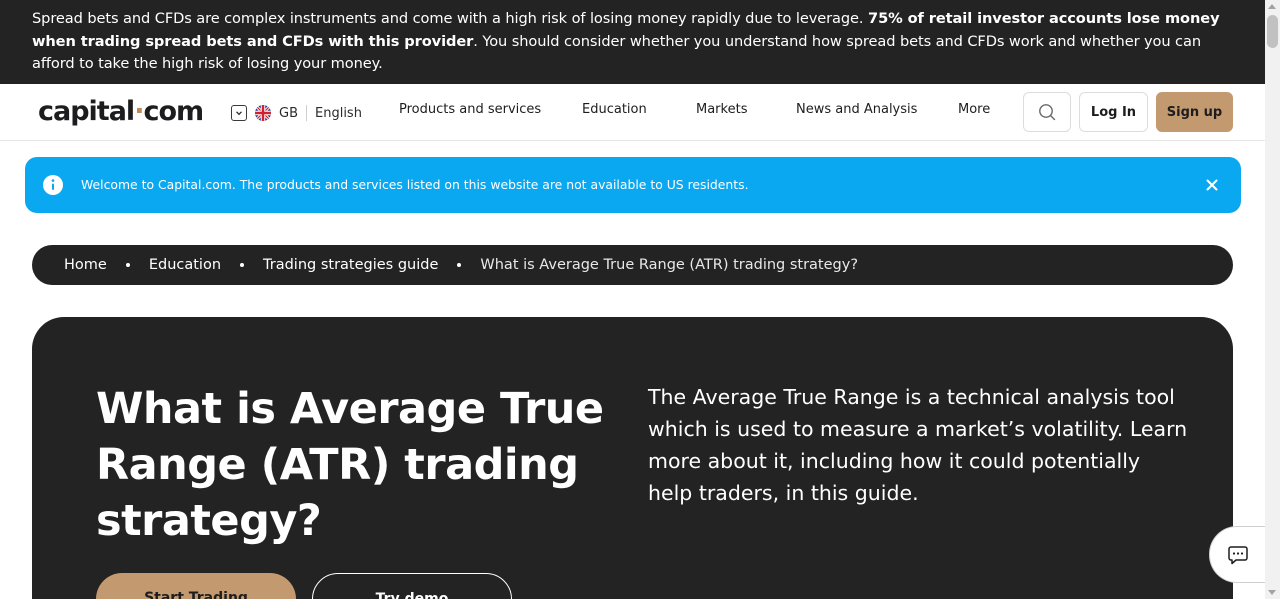  What do you see at coordinates (306, 113) in the screenshot?
I see `language-divider` at bounding box center [306, 113].